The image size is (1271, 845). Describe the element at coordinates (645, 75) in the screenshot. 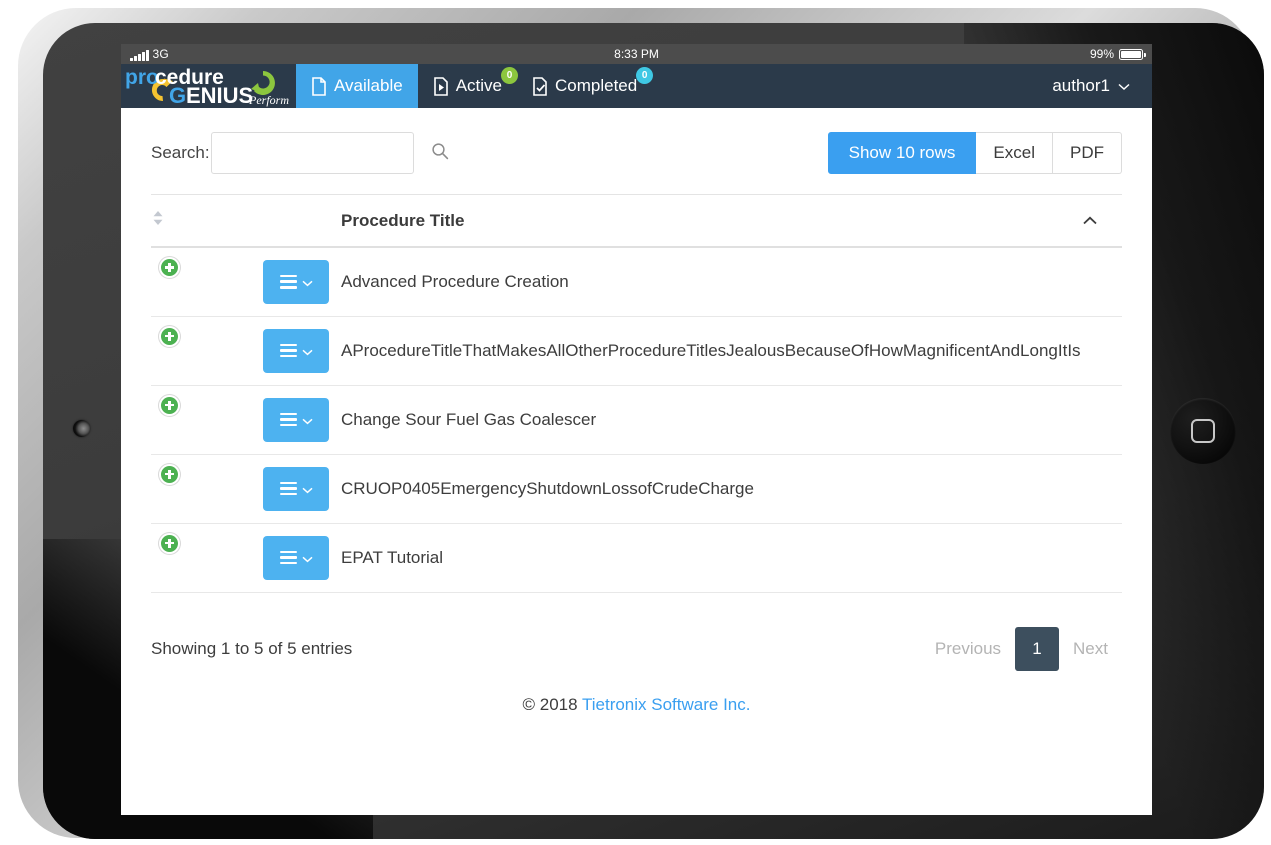

I see `tab-completed-badge: 0` at that location.